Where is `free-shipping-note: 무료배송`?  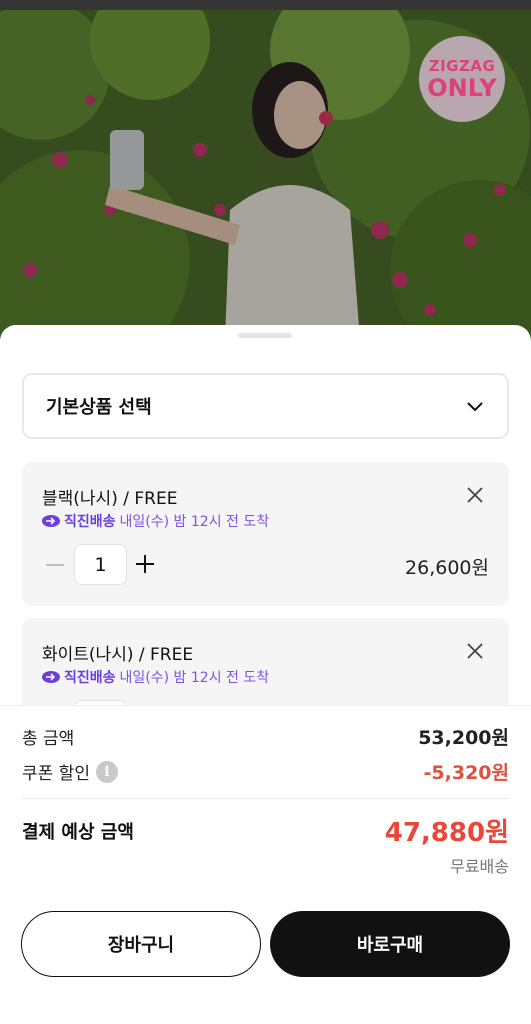 free-shipping-note: 무료배송 is located at coordinates (479, 866).